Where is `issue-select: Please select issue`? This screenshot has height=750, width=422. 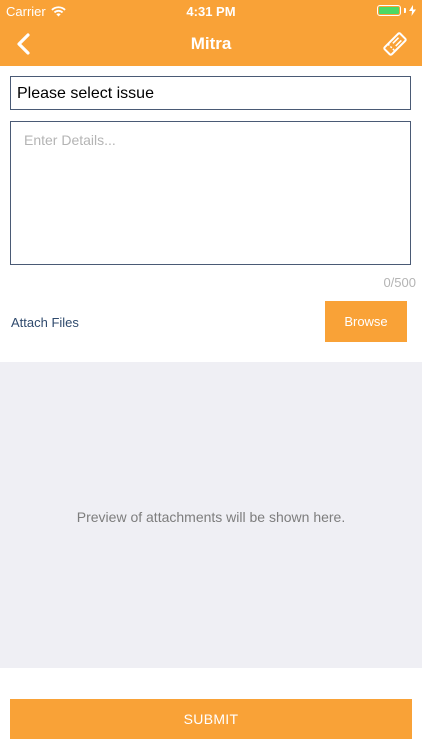
issue-select: Please select issue is located at coordinates (210, 93).